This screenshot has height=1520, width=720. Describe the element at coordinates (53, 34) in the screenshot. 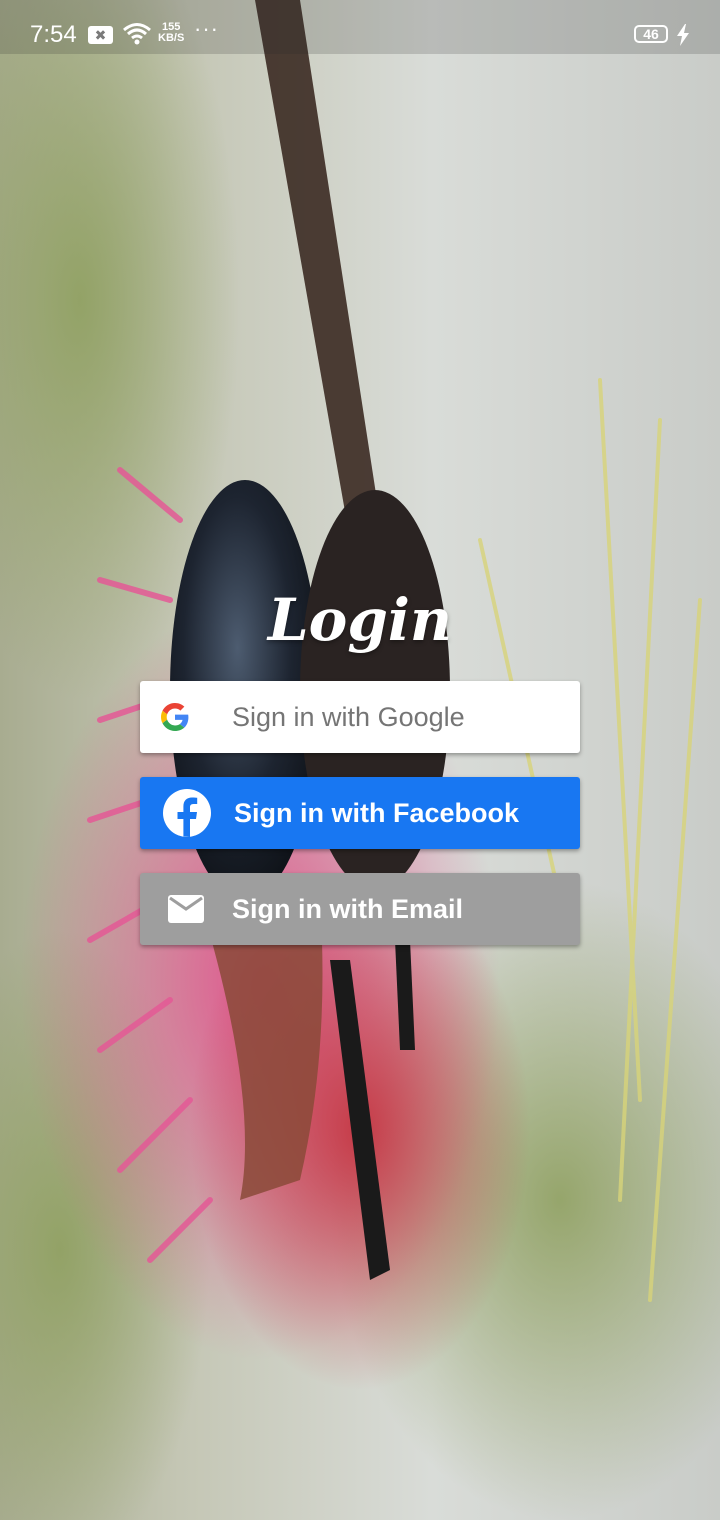

I see `status-time: 7:54` at that location.